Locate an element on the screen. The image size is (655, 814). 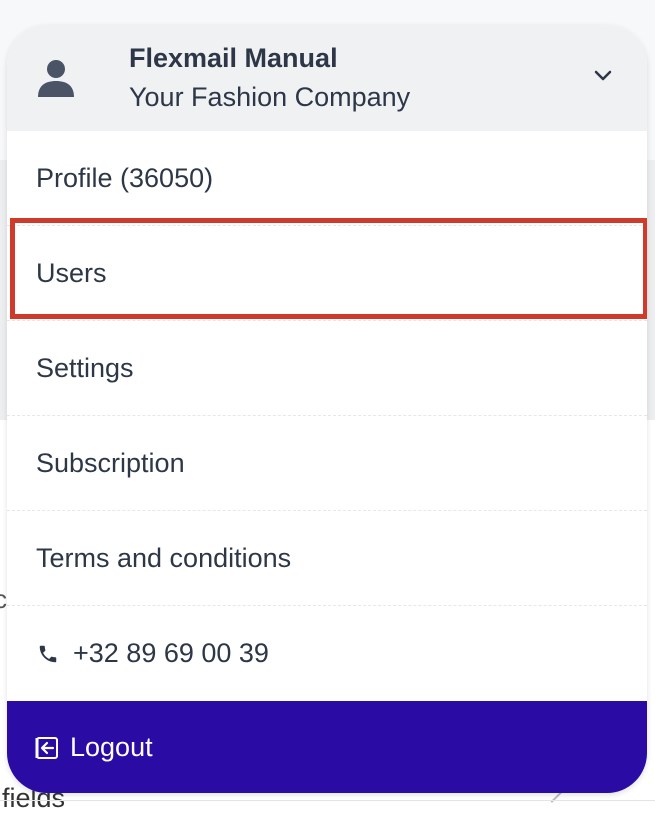
menu-item-label: Terms and conditions is located at coordinates (164, 558).